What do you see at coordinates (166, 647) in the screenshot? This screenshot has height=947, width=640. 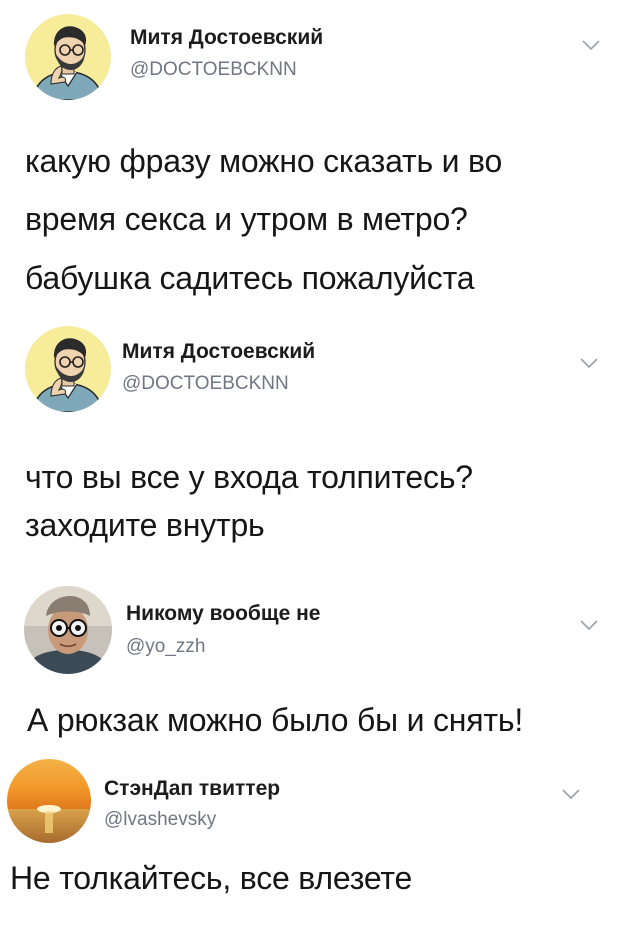 I see `author-handle: @yo_zzh` at bounding box center [166, 647].